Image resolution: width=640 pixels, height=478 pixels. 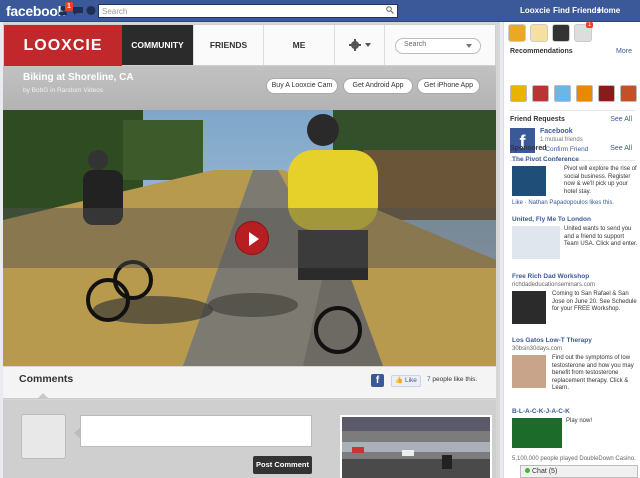 What do you see at coordinates (553, 285) in the screenshot?
I see `ad-domain: richdadeducationseminars.com` at bounding box center [553, 285].